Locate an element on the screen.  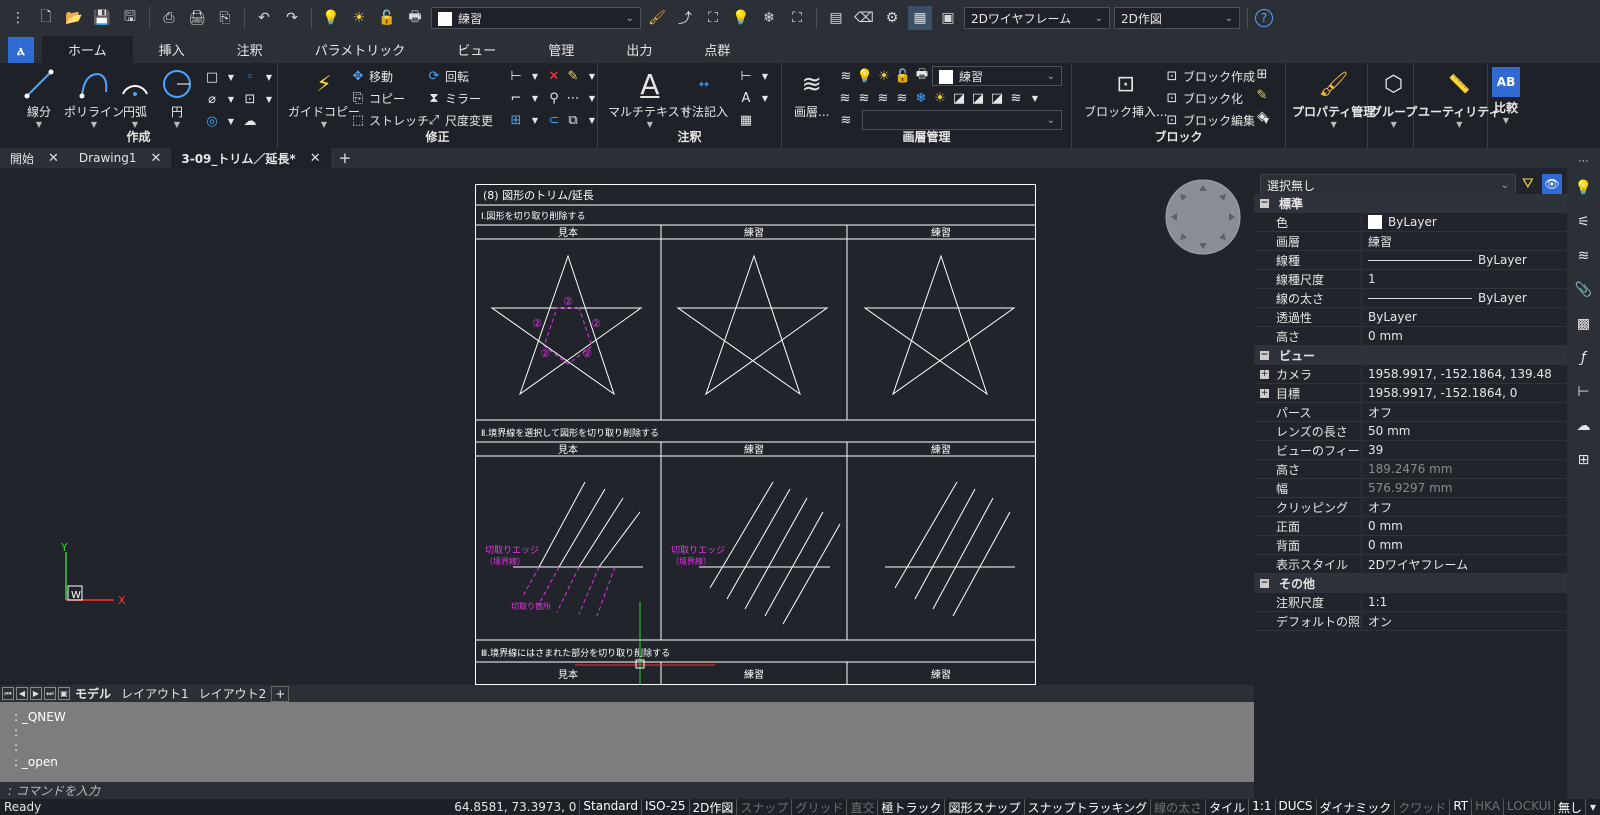
property-value: 50 mm is located at coordinates (1386, 431).